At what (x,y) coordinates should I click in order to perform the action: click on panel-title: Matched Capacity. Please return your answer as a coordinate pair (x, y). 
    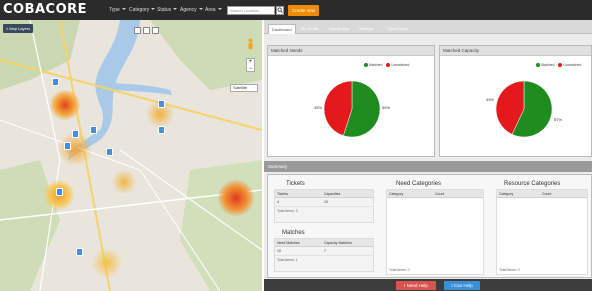
    Looking at the image, I should click on (515, 51).